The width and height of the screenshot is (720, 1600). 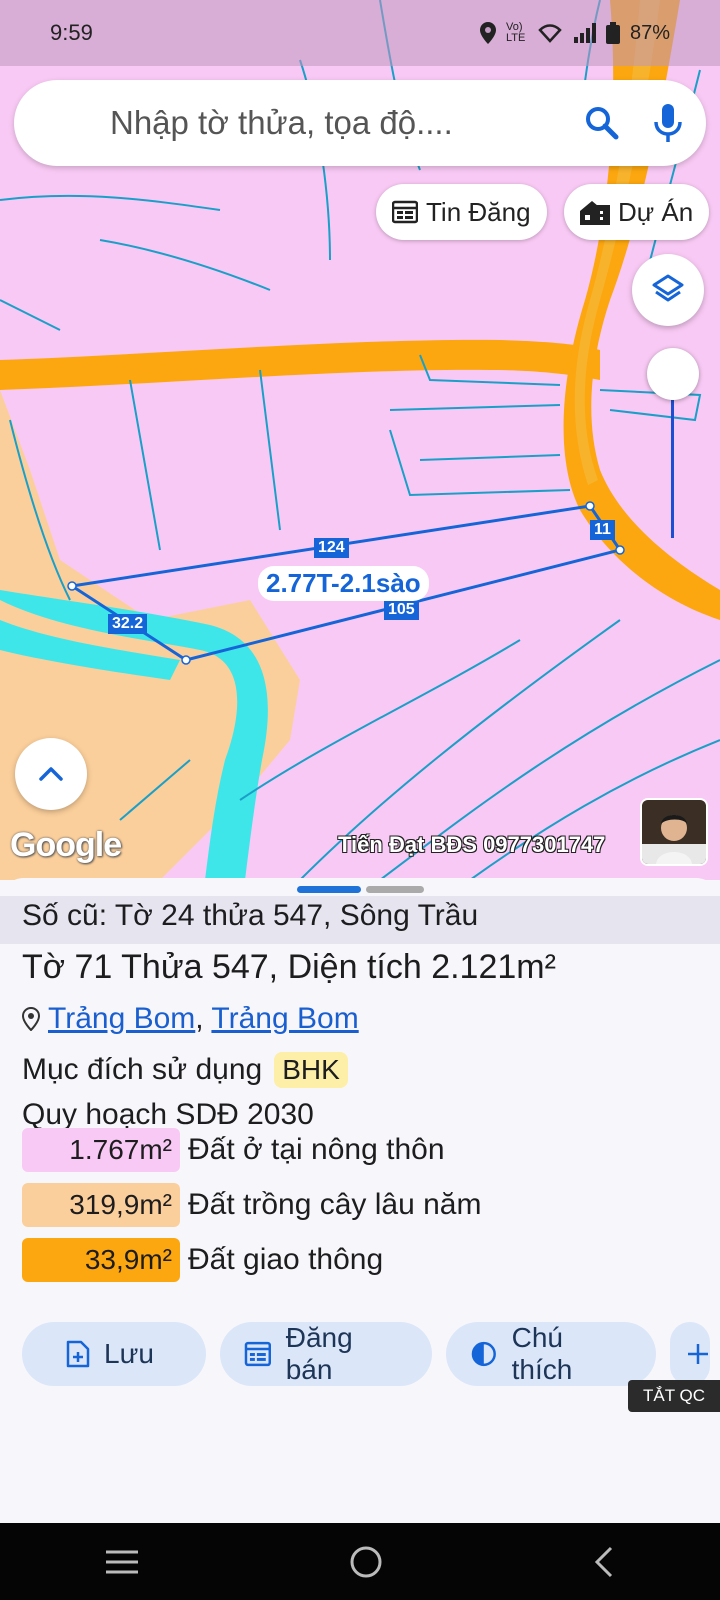 I want to click on battery-percent: 87%, so click(x=649, y=32).